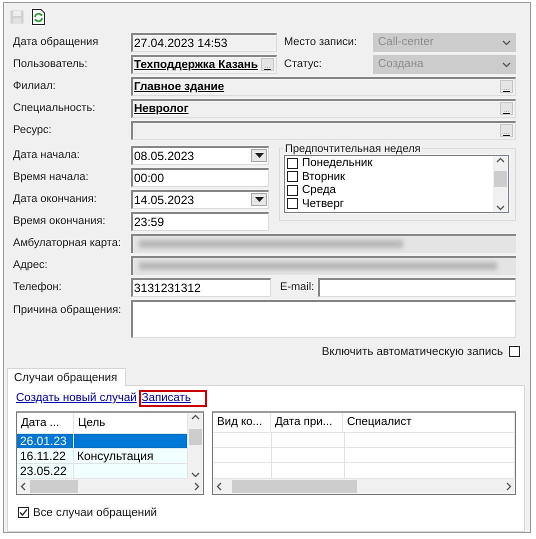 This screenshot has width=536, height=539. I want to click on table-row: 23.05.22, so click(102, 471).